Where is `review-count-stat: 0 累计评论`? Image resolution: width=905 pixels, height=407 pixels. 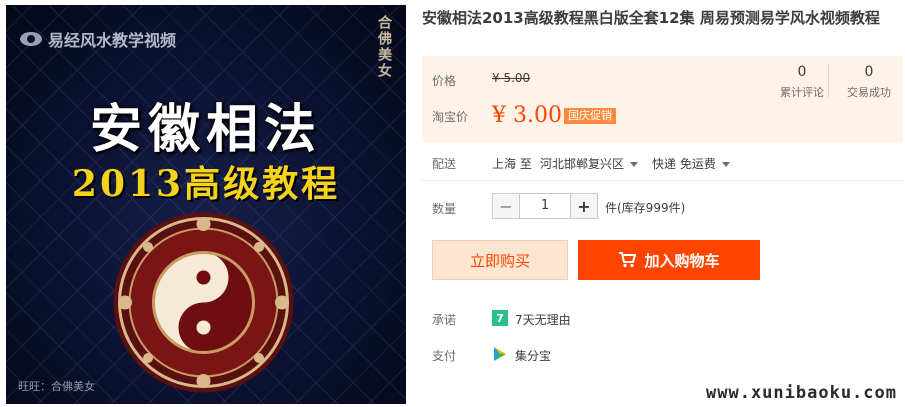 review-count-stat: 0 累计评论 is located at coordinates (802, 82).